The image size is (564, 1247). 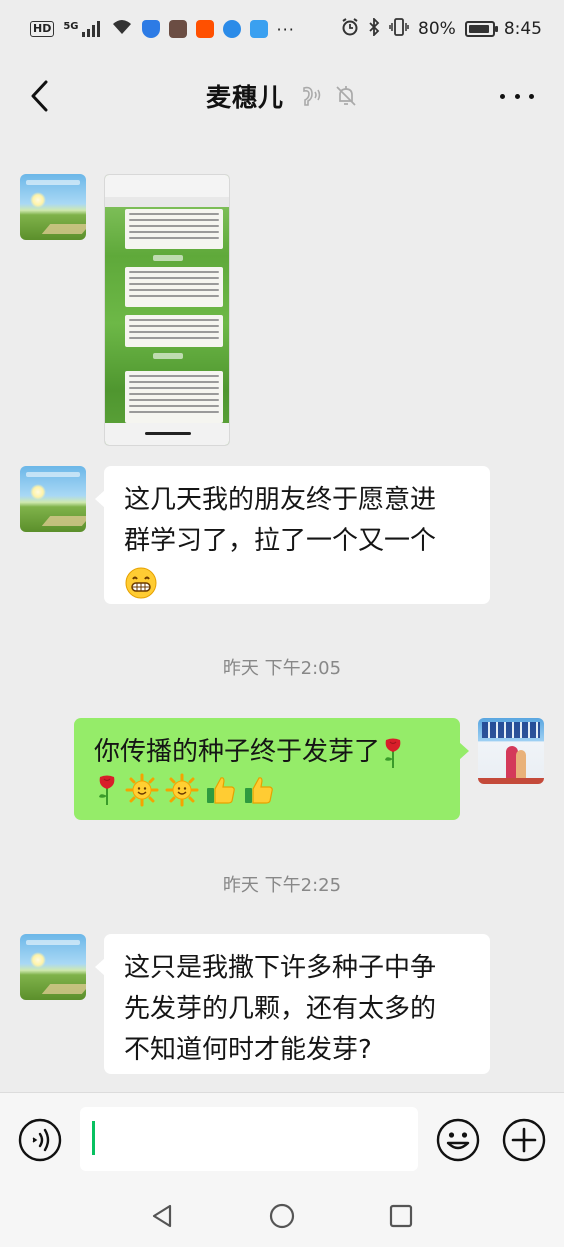 I want to click on system-nav-bar, so click(x=282, y=1216).